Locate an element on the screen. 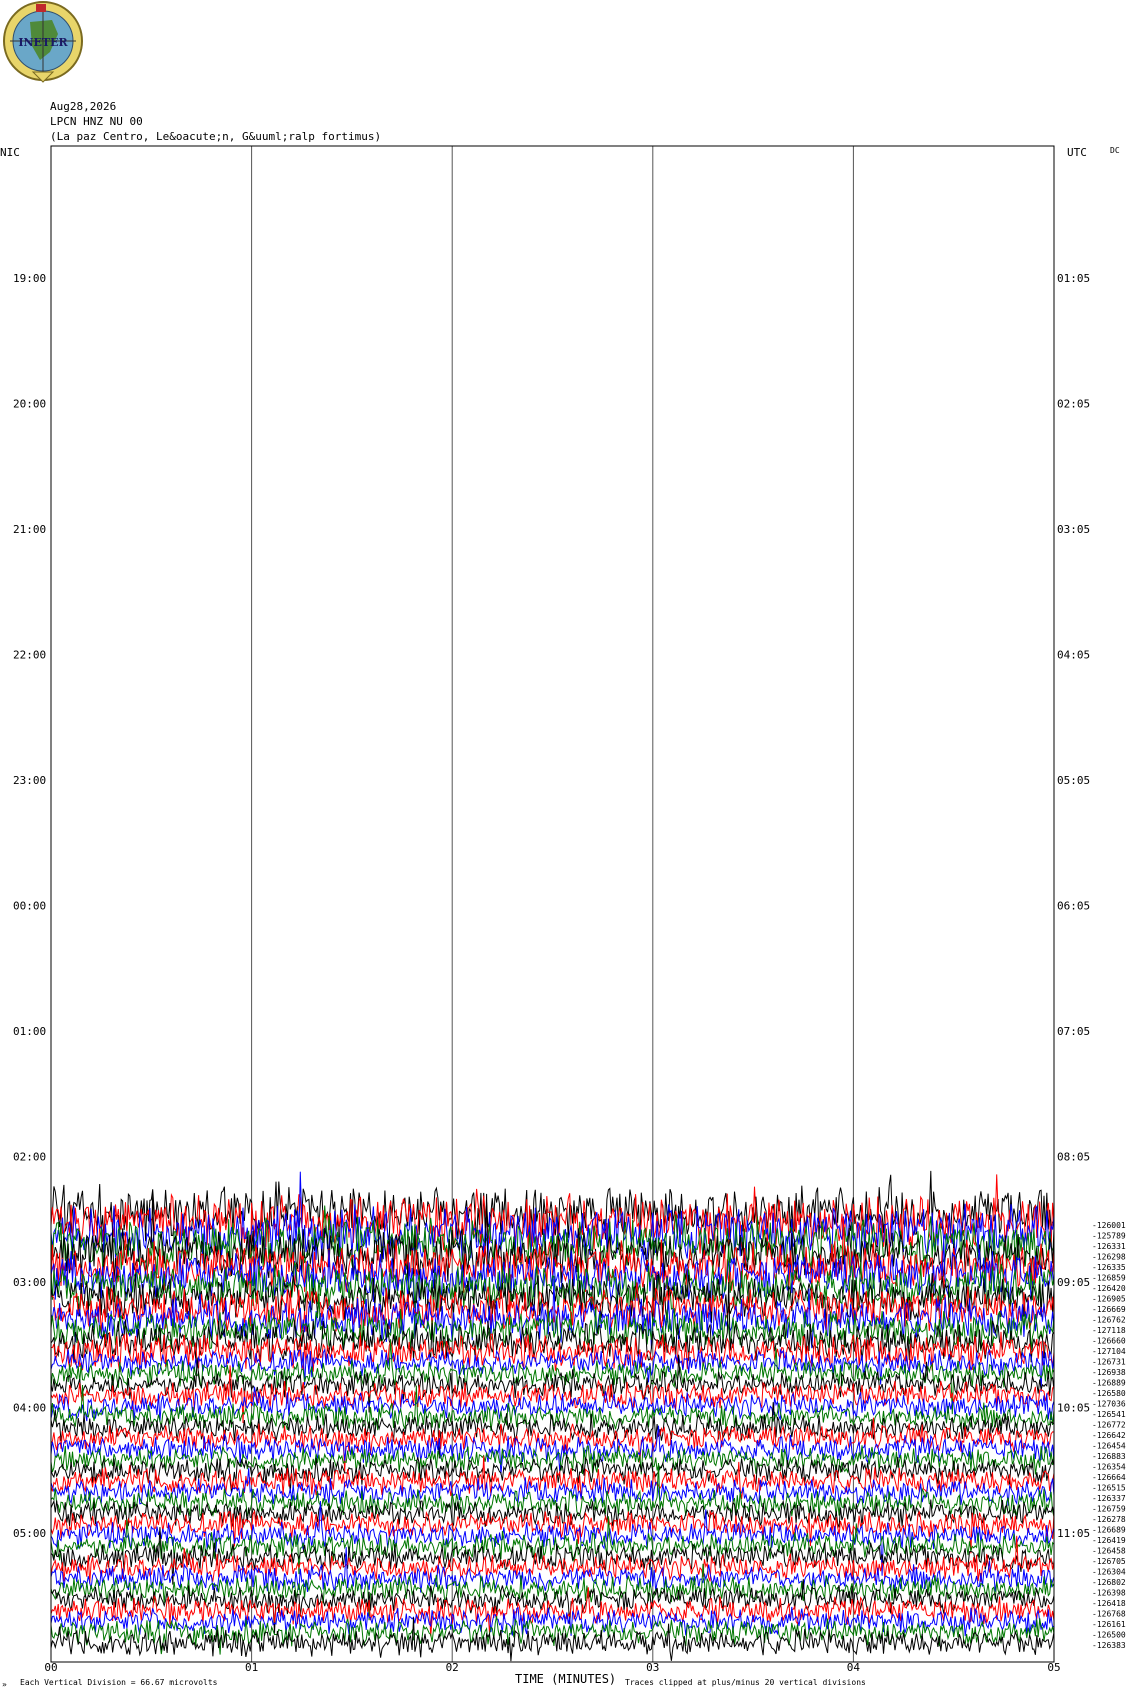 The width and height of the screenshot is (1130, 1691). dc-offset-label: -126669 is located at coordinates (1109, 1309).